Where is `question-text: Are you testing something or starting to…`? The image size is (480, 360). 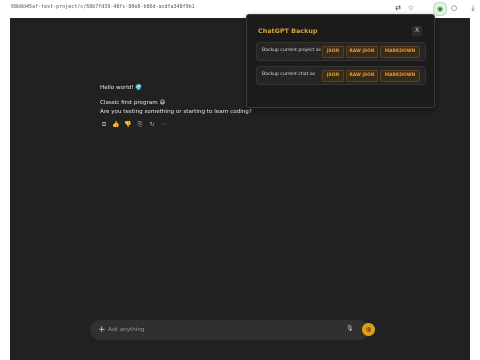 question-text: Are you testing something or starting to… is located at coordinates (176, 112).